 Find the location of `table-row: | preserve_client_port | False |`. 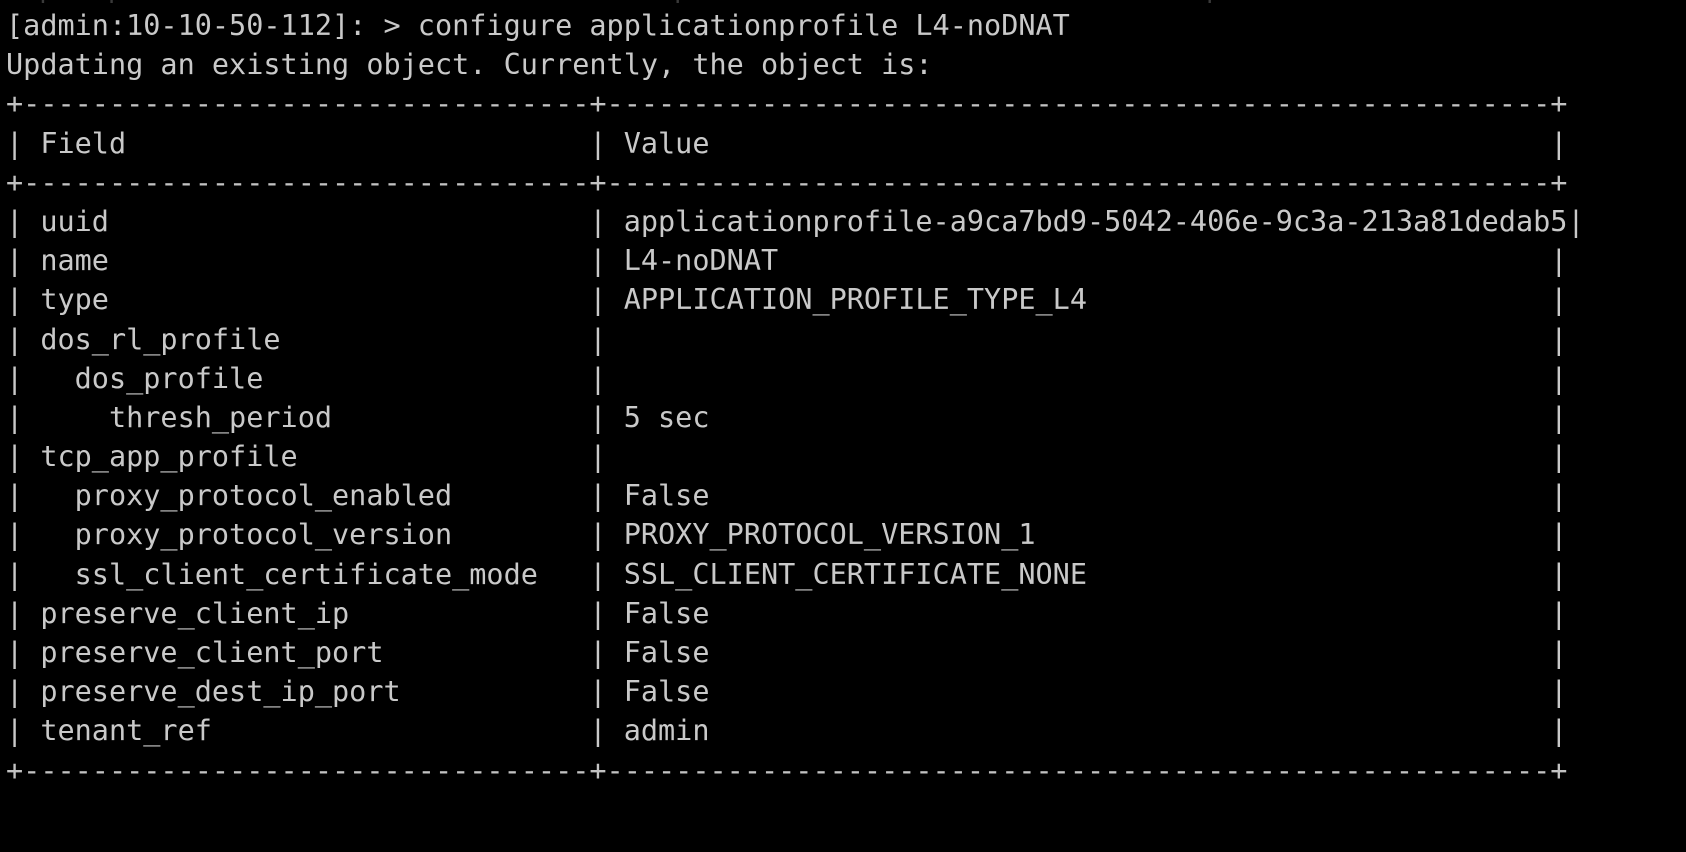

table-row: | preserve_client_port | False | is located at coordinates (787, 652).